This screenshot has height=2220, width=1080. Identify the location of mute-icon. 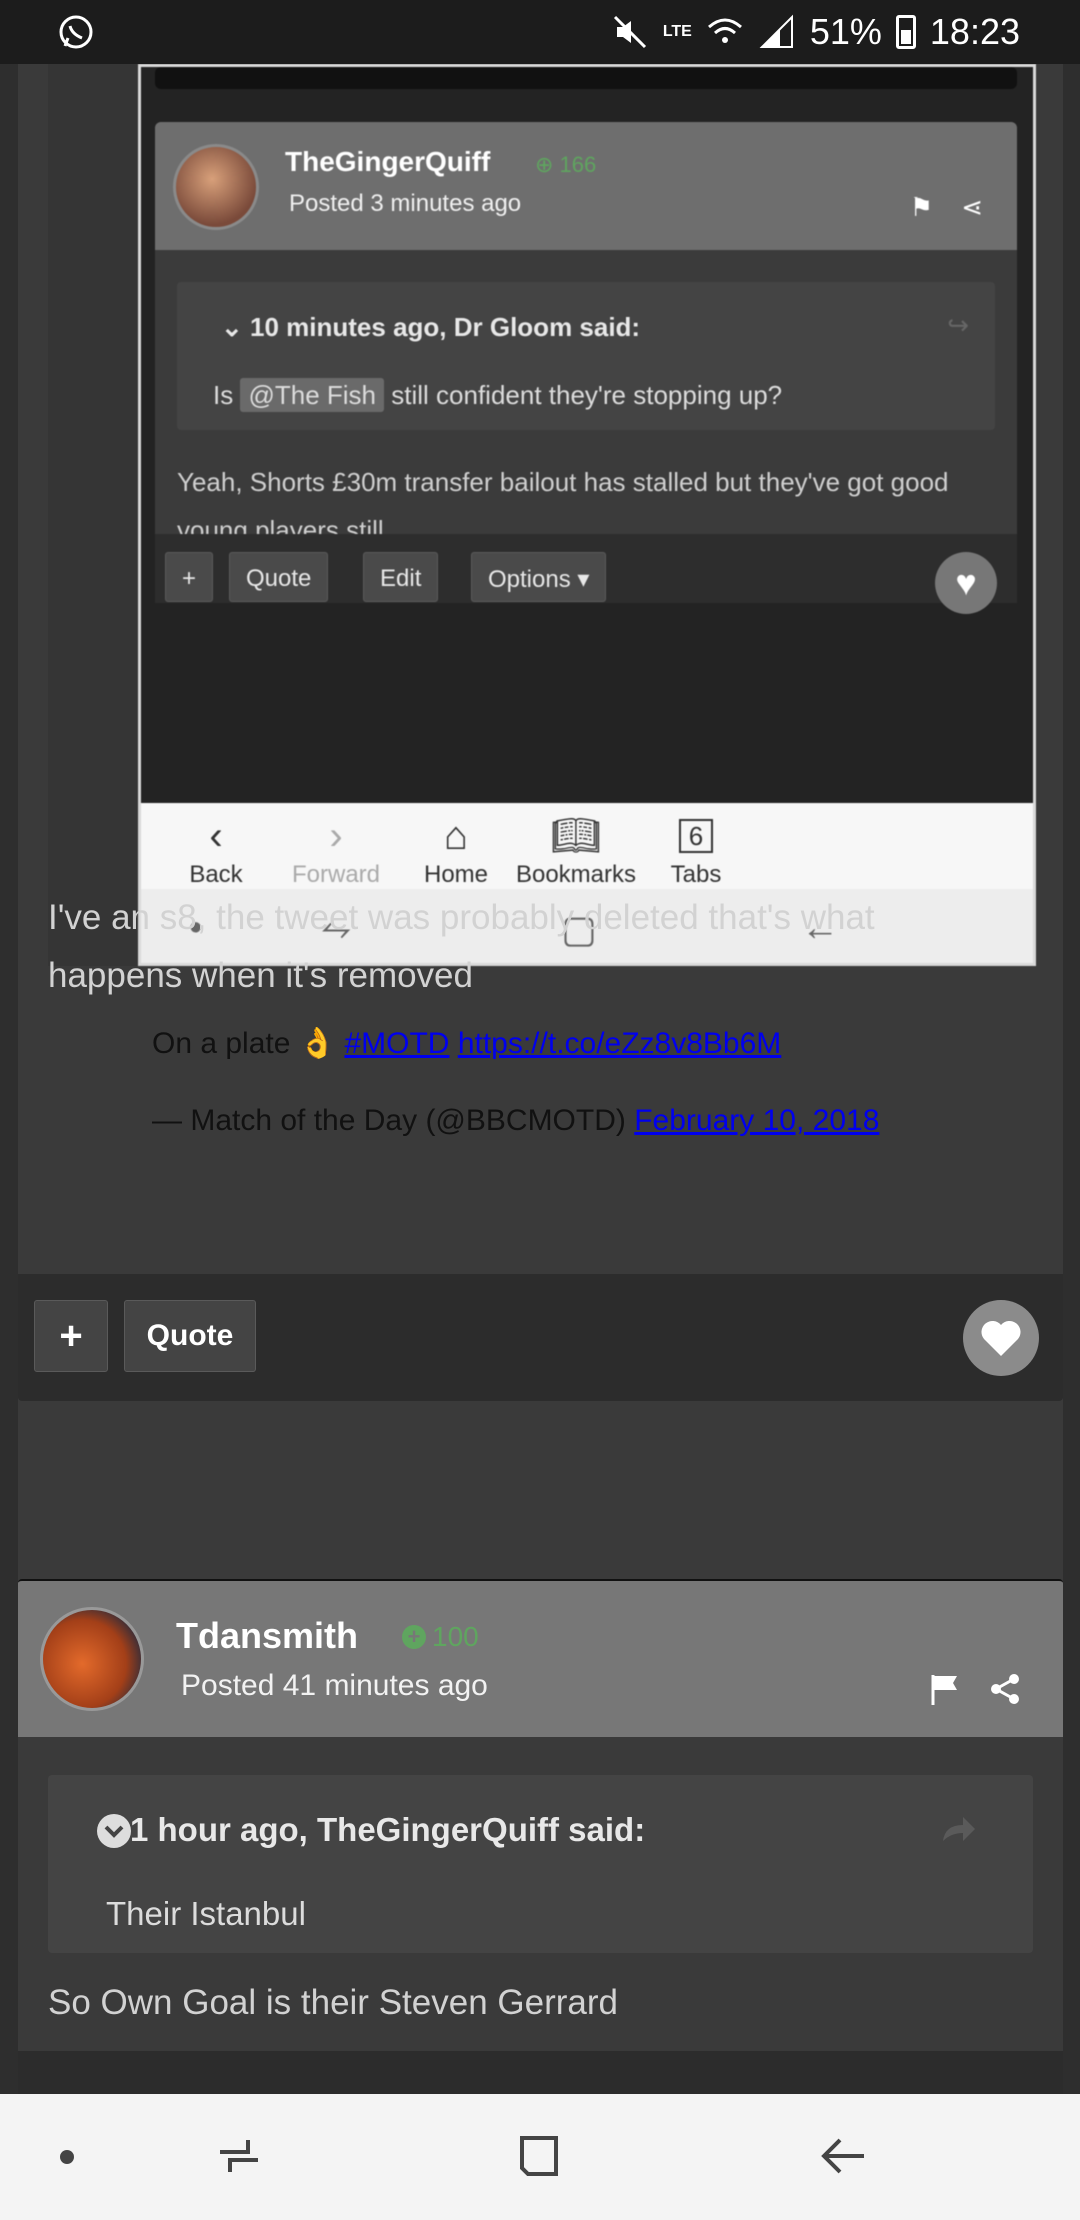
(629, 32).